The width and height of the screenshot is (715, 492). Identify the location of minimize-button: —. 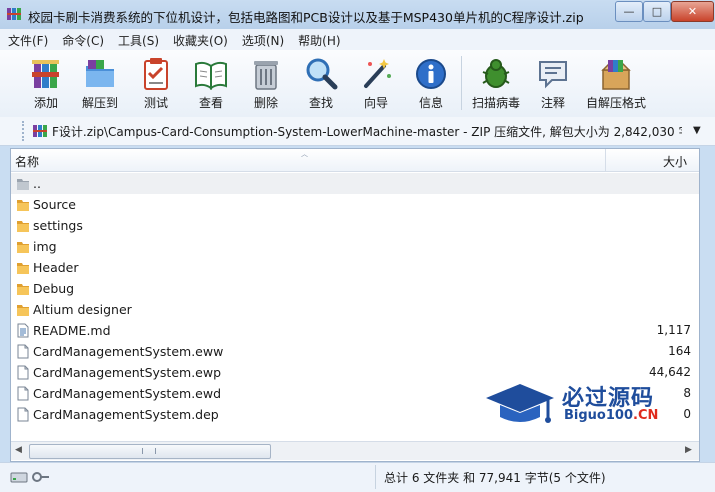
(629, 11).